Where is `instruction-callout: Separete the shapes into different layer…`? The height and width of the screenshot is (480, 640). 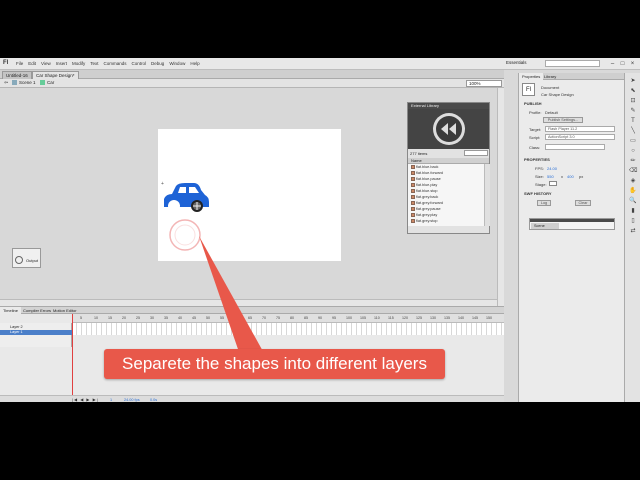 instruction-callout: Separete the shapes into different layer… is located at coordinates (274, 364).